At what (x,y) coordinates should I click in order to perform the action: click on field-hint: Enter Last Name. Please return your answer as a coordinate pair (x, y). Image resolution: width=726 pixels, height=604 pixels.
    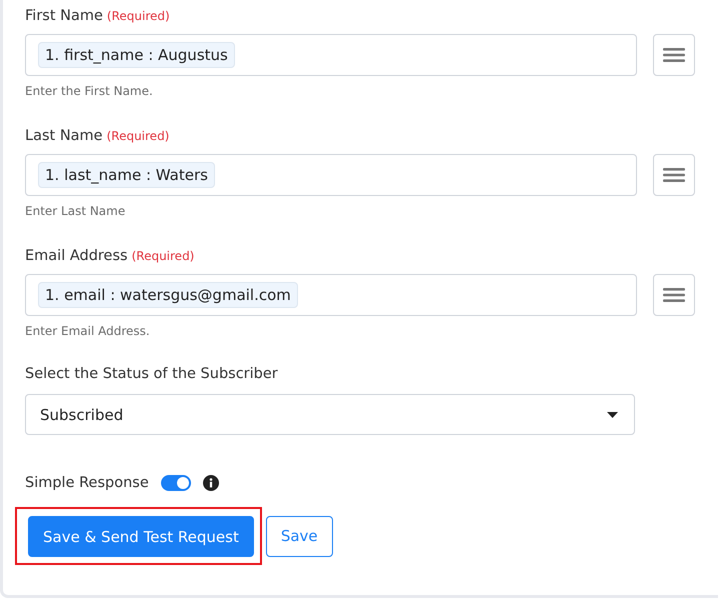
    Looking at the image, I should click on (75, 211).